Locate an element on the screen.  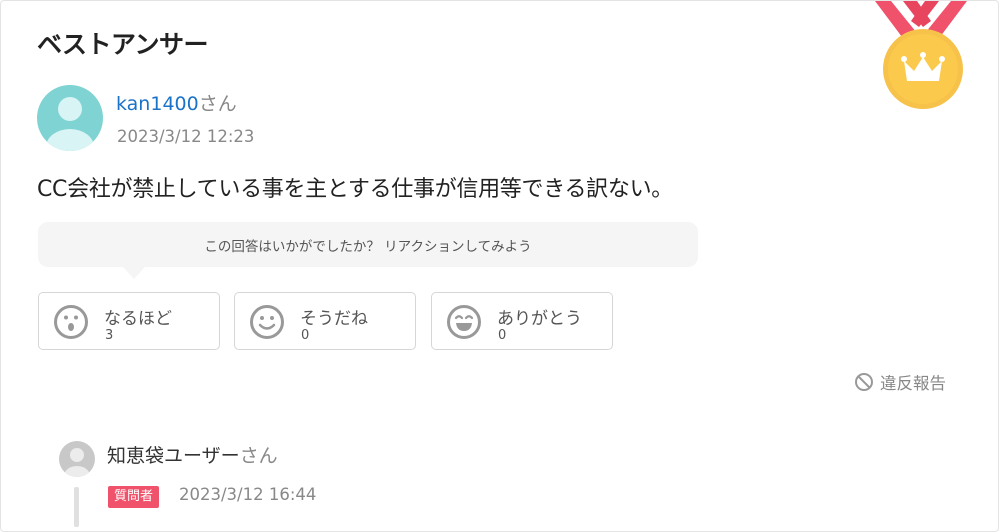
prohibited-icon is located at coordinates (864, 382).